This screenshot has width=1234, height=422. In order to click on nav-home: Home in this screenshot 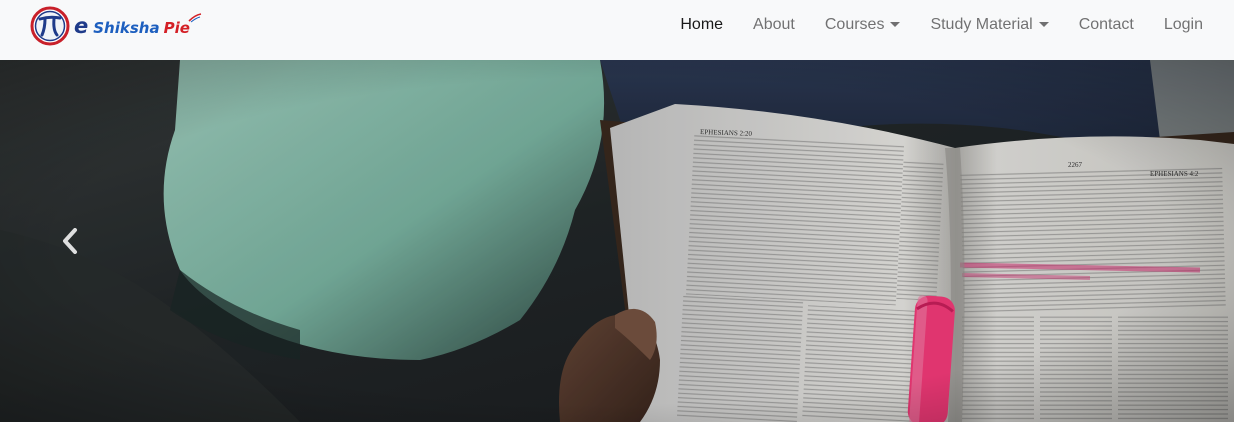, I will do `click(701, 25)`.